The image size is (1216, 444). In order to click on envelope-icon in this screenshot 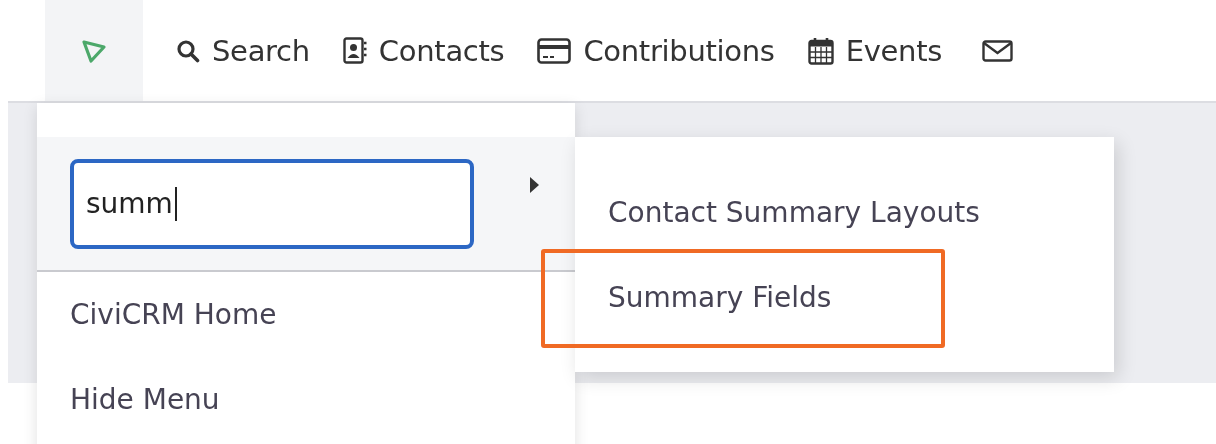, I will do `click(998, 50)`.